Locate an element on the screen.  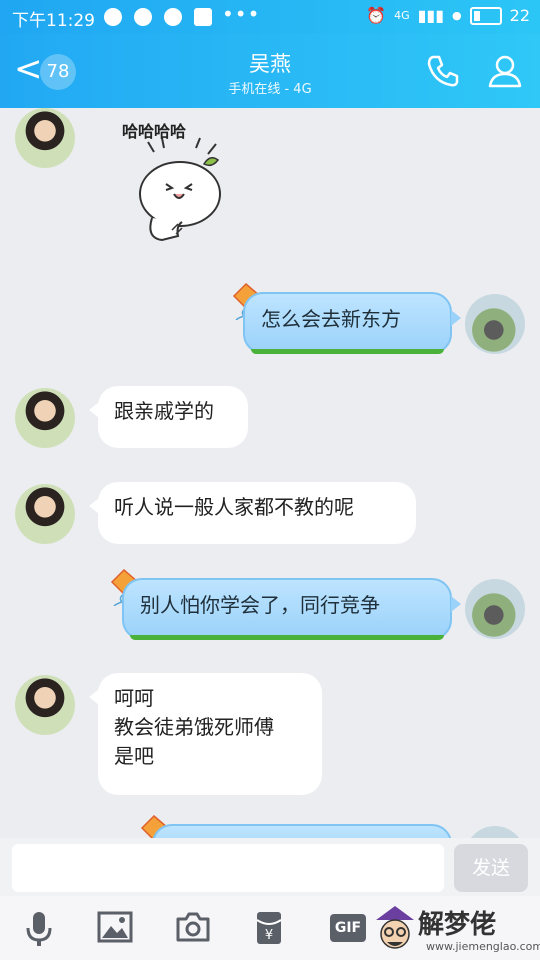
status-time: 下午11:29 is located at coordinates (53, 21).